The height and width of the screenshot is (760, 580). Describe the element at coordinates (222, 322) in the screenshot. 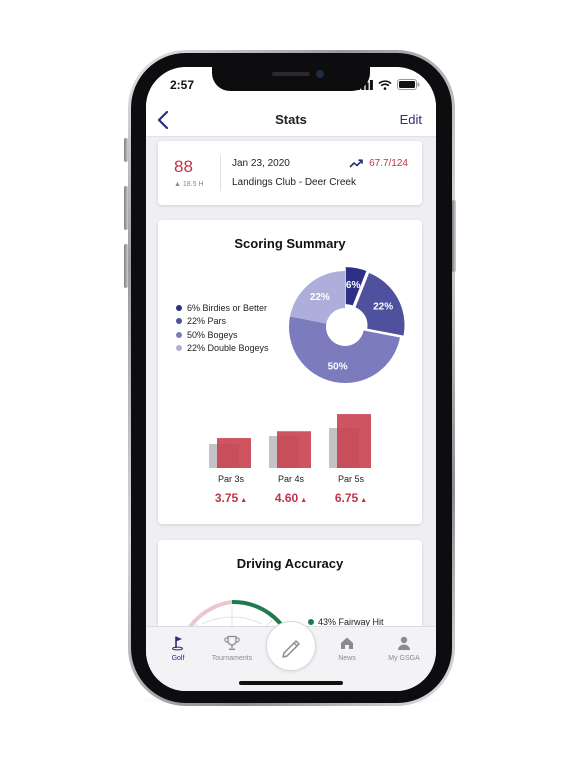

I see `legend-item: 22% Pars` at that location.